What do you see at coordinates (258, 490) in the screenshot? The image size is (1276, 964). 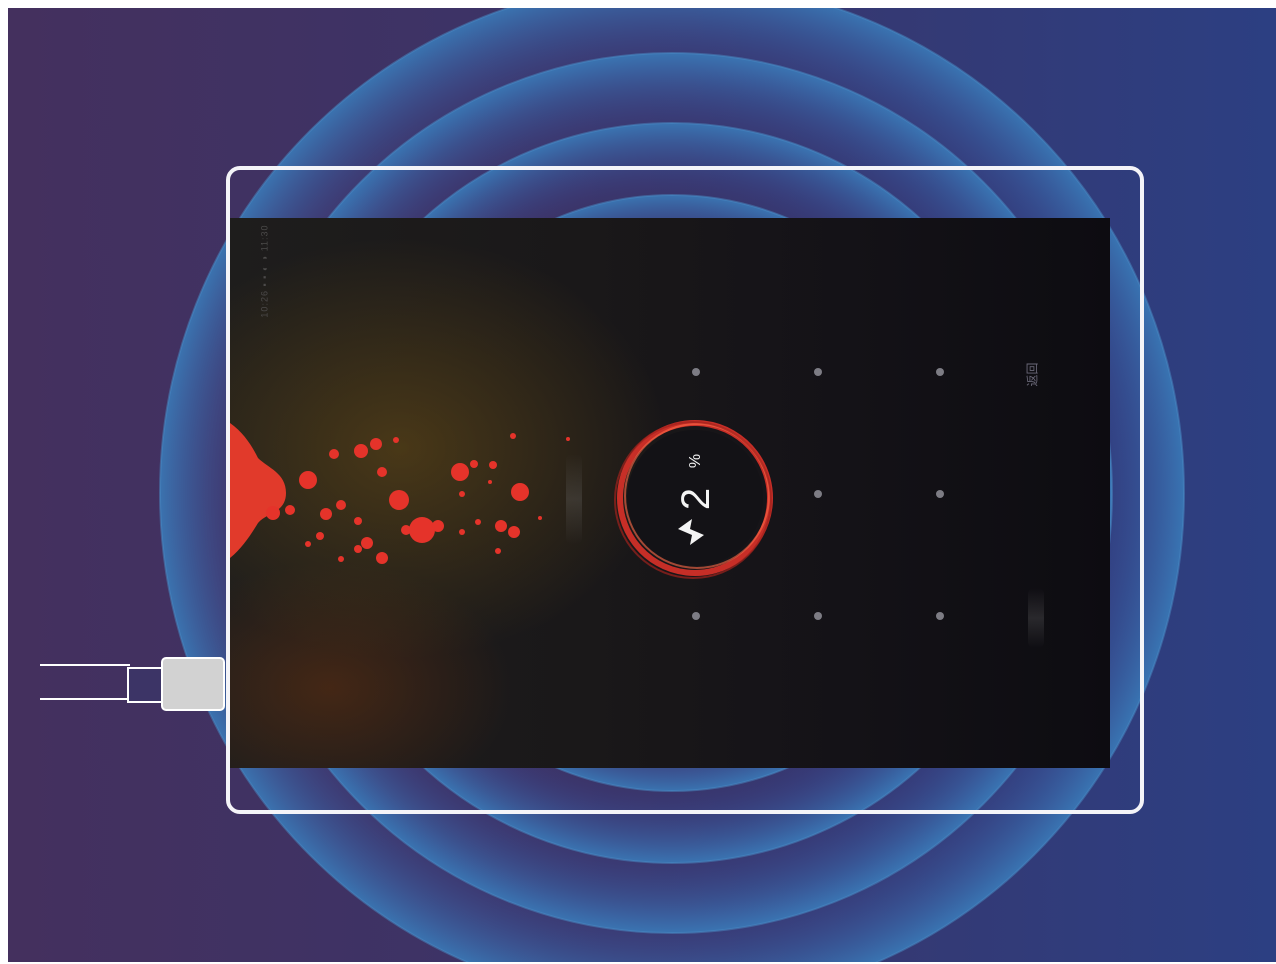 I see `liquid-blob` at bounding box center [258, 490].